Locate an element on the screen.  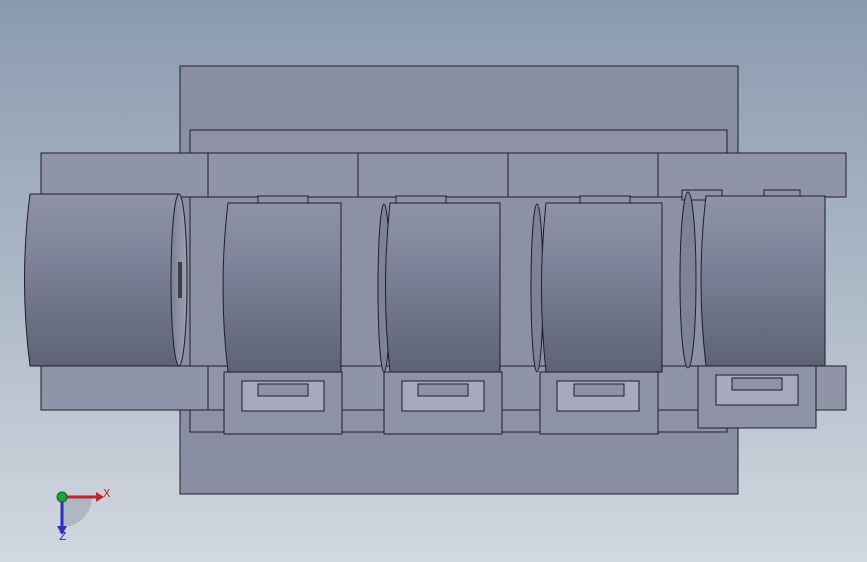
z-axis-label: Z is located at coordinates (63, 536).